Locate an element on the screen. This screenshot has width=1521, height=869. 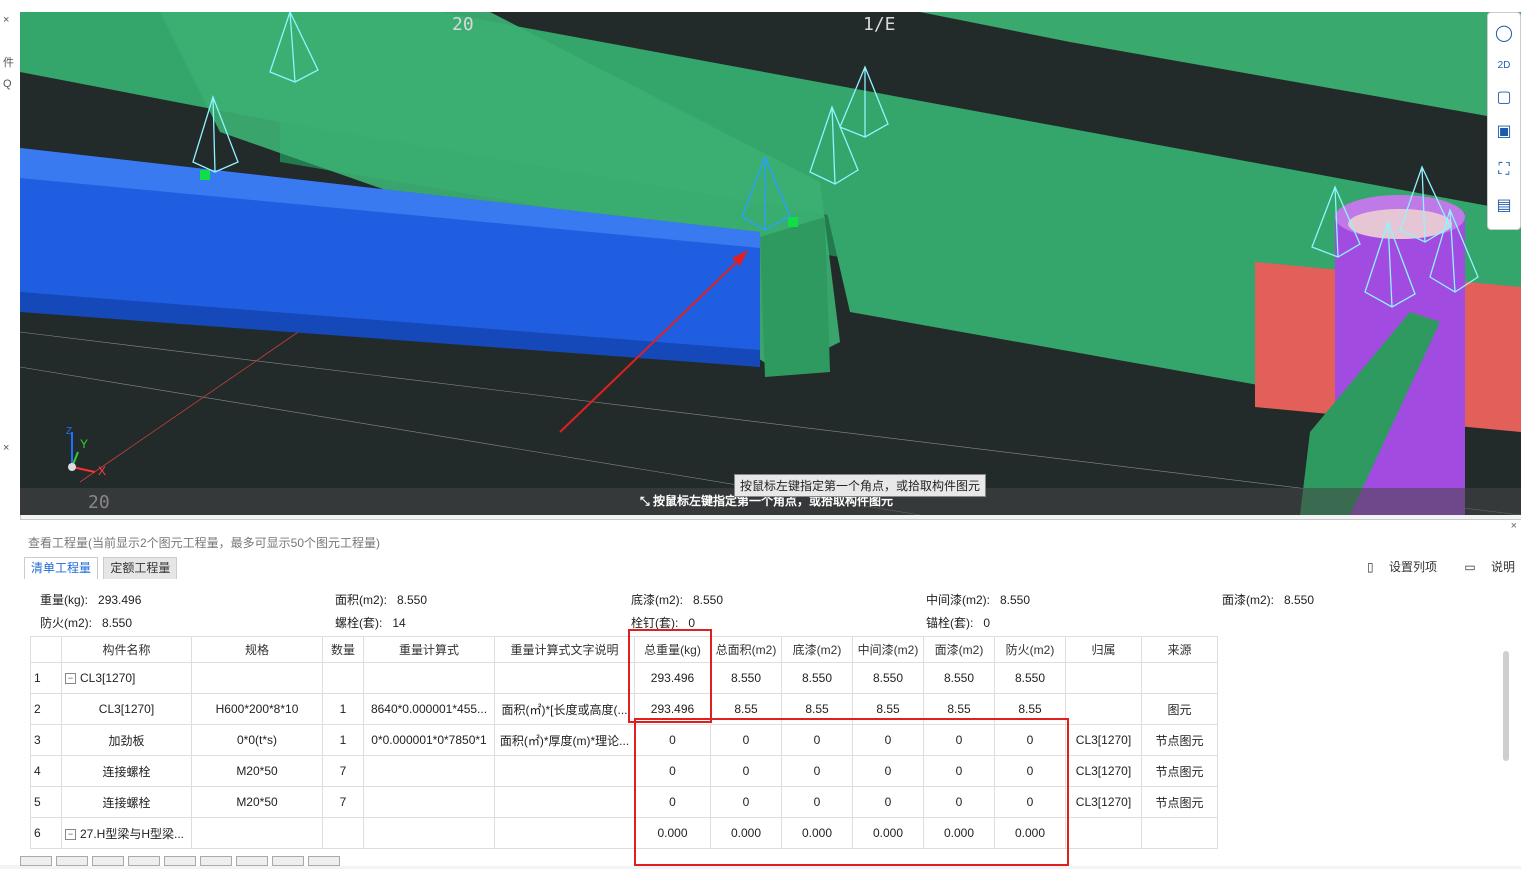
column-header: 重量计算式文字说明 is located at coordinates (564, 649).